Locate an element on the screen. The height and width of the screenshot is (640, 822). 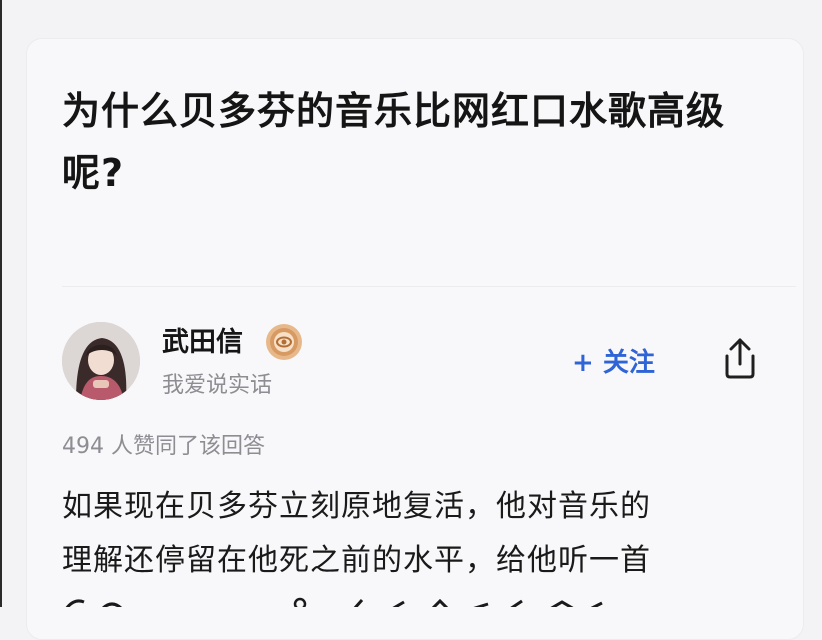
window-edge is located at coordinates (1, 303).